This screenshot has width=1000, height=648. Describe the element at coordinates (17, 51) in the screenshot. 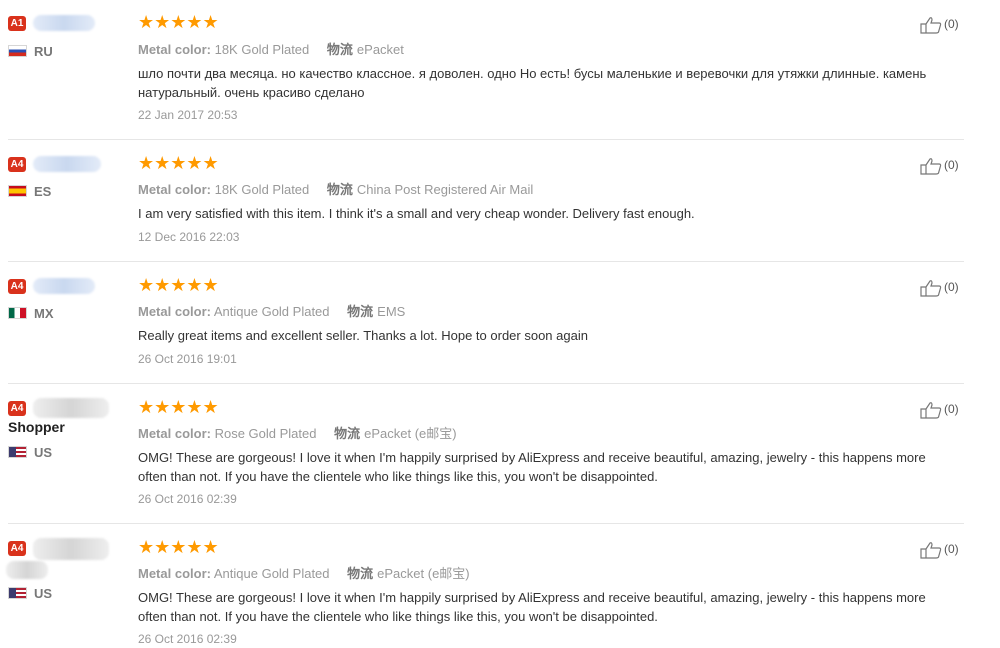

I see `flag-ru-icon` at that location.